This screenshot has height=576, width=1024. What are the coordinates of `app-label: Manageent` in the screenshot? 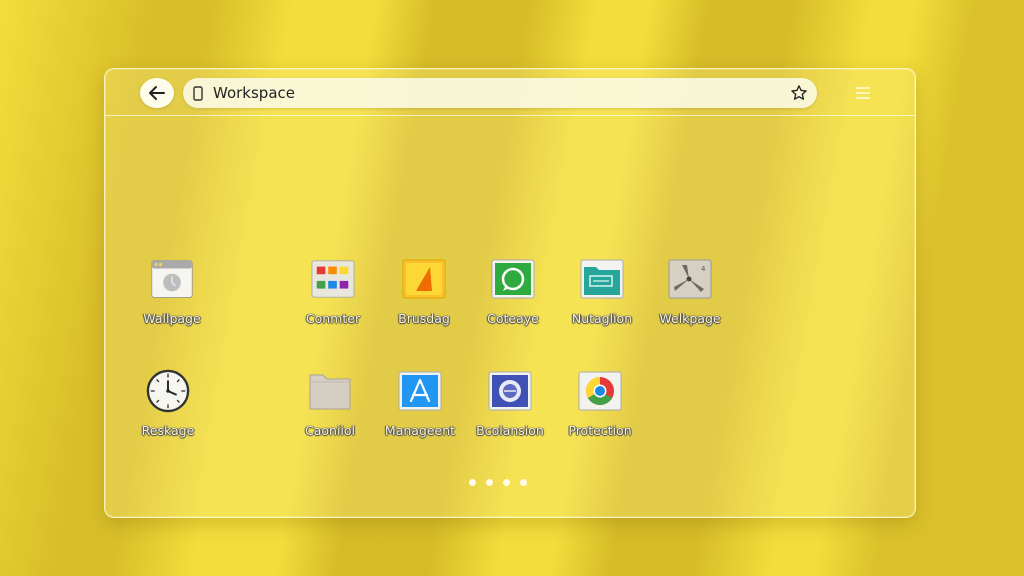 It's located at (420, 430).